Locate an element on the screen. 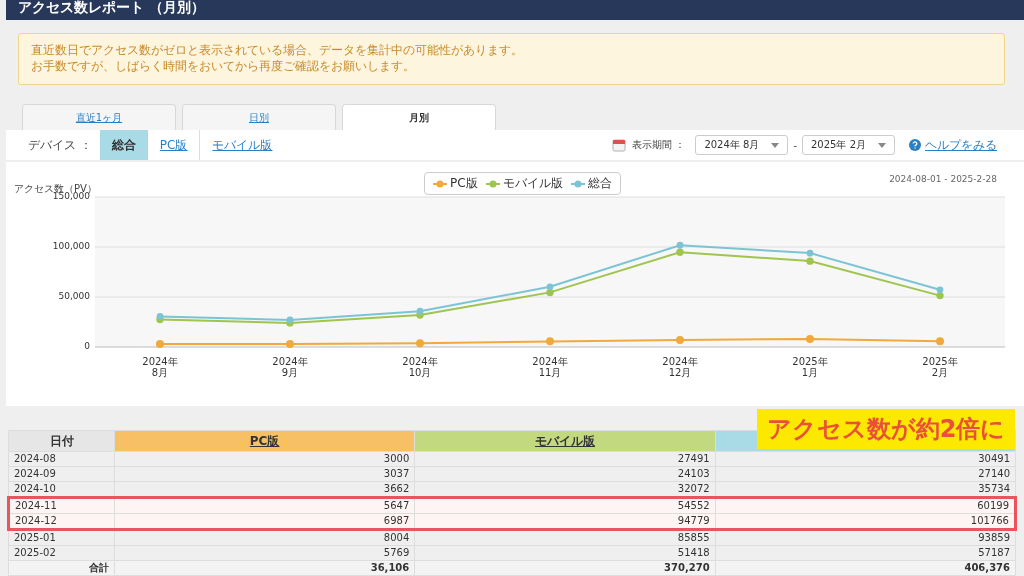 Image resolution: width=1024 pixels, height=576 pixels. table-cell: 8004 is located at coordinates (264, 537).